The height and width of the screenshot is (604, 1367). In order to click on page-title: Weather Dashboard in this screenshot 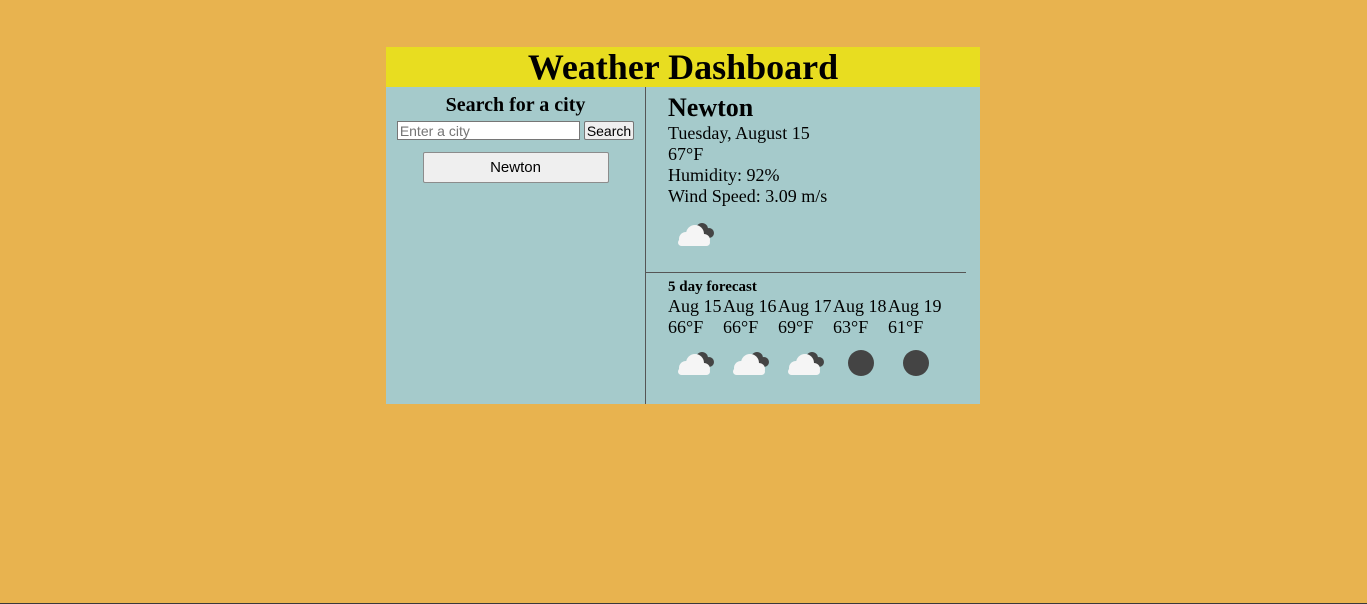, I will do `click(683, 67)`.